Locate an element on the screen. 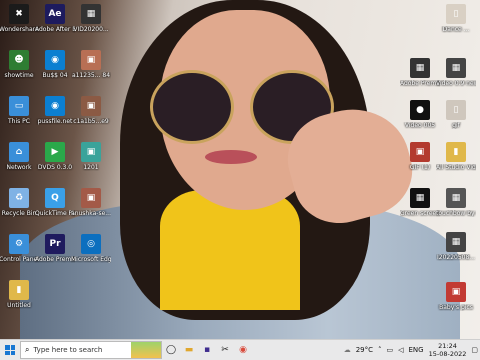  edge-icon: ◎ is located at coordinates (91, 244).